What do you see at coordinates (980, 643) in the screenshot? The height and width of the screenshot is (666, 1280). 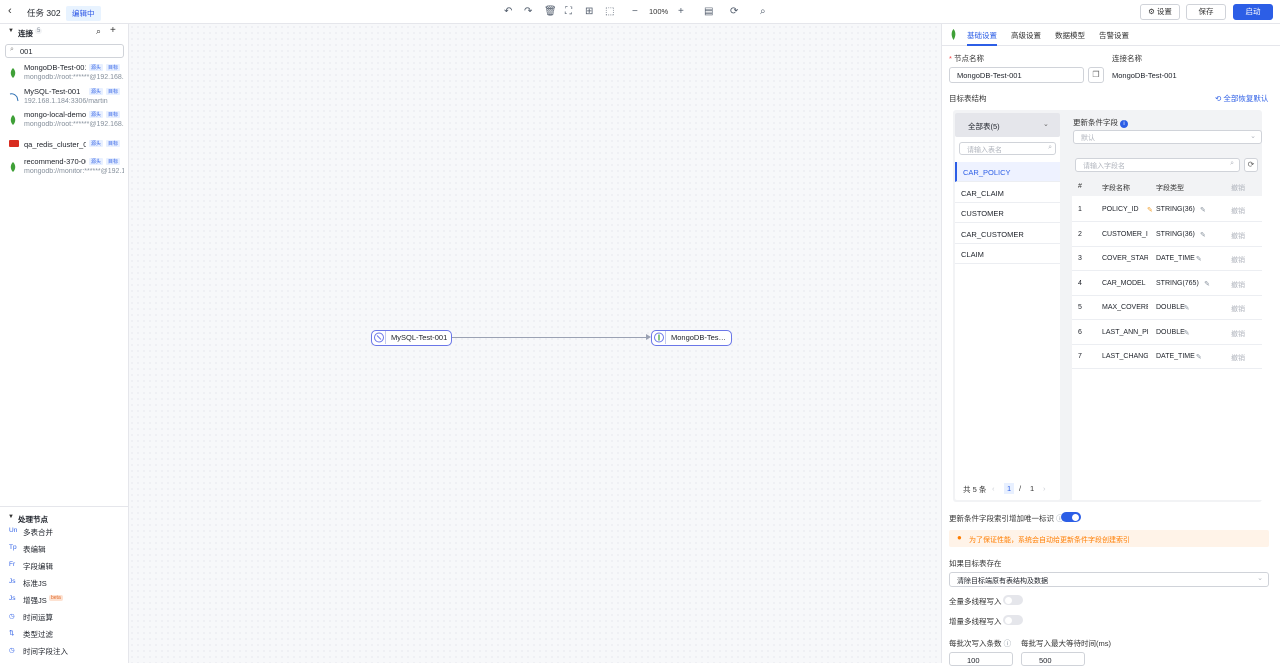 I see `batch-count-label: 每批次写入条数 ⓘ` at bounding box center [980, 643].